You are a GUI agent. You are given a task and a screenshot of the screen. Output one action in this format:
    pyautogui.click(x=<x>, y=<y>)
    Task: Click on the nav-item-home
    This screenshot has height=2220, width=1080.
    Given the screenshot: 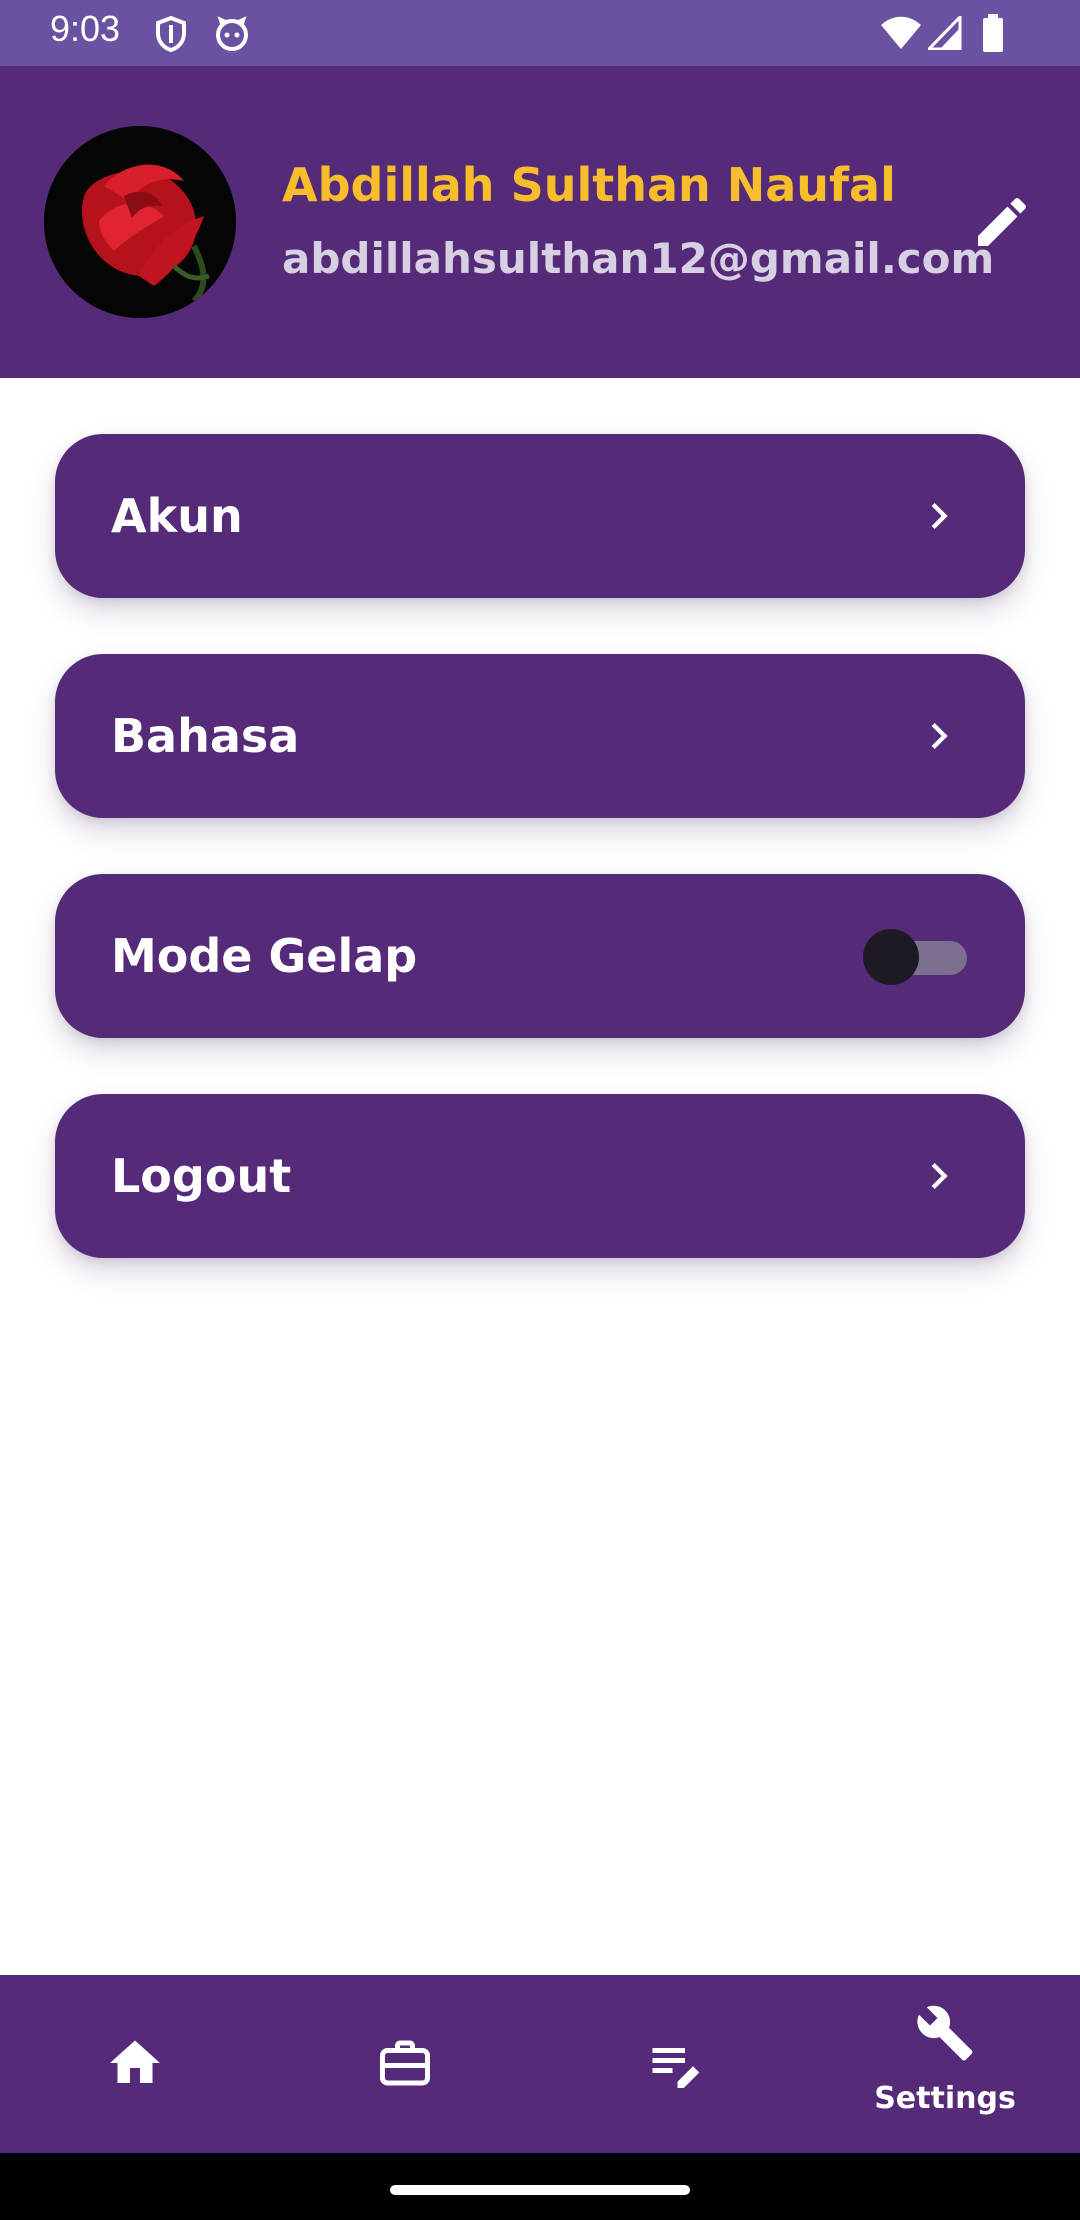 What is the action you would take?
    pyautogui.click(x=135, y=2064)
    